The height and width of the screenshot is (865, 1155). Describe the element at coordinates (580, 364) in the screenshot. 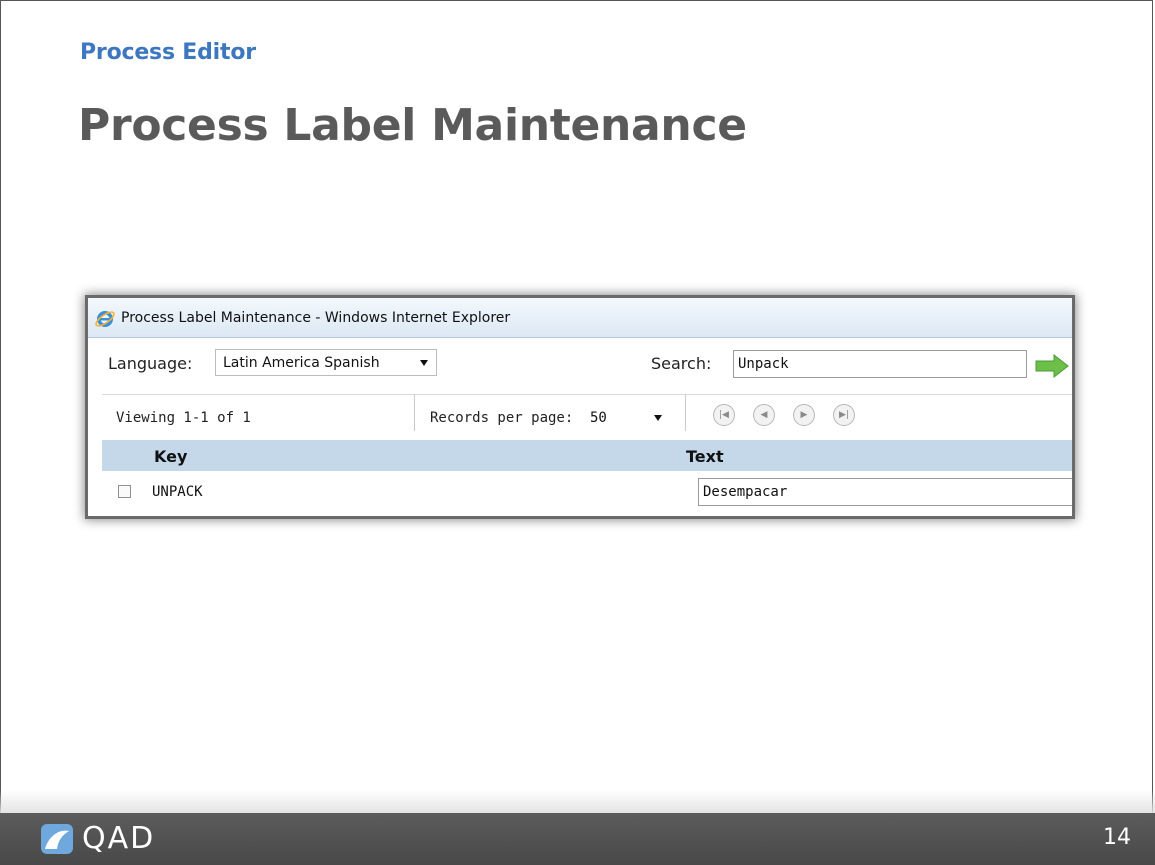

I see `filter-toolbar: Language: Latin America Spanish Search:` at that location.